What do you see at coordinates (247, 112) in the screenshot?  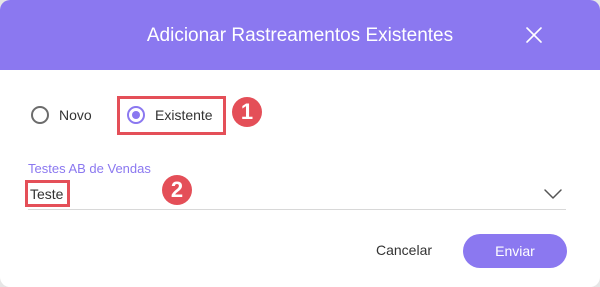 I see `annotation-badge-1: 1` at bounding box center [247, 112].